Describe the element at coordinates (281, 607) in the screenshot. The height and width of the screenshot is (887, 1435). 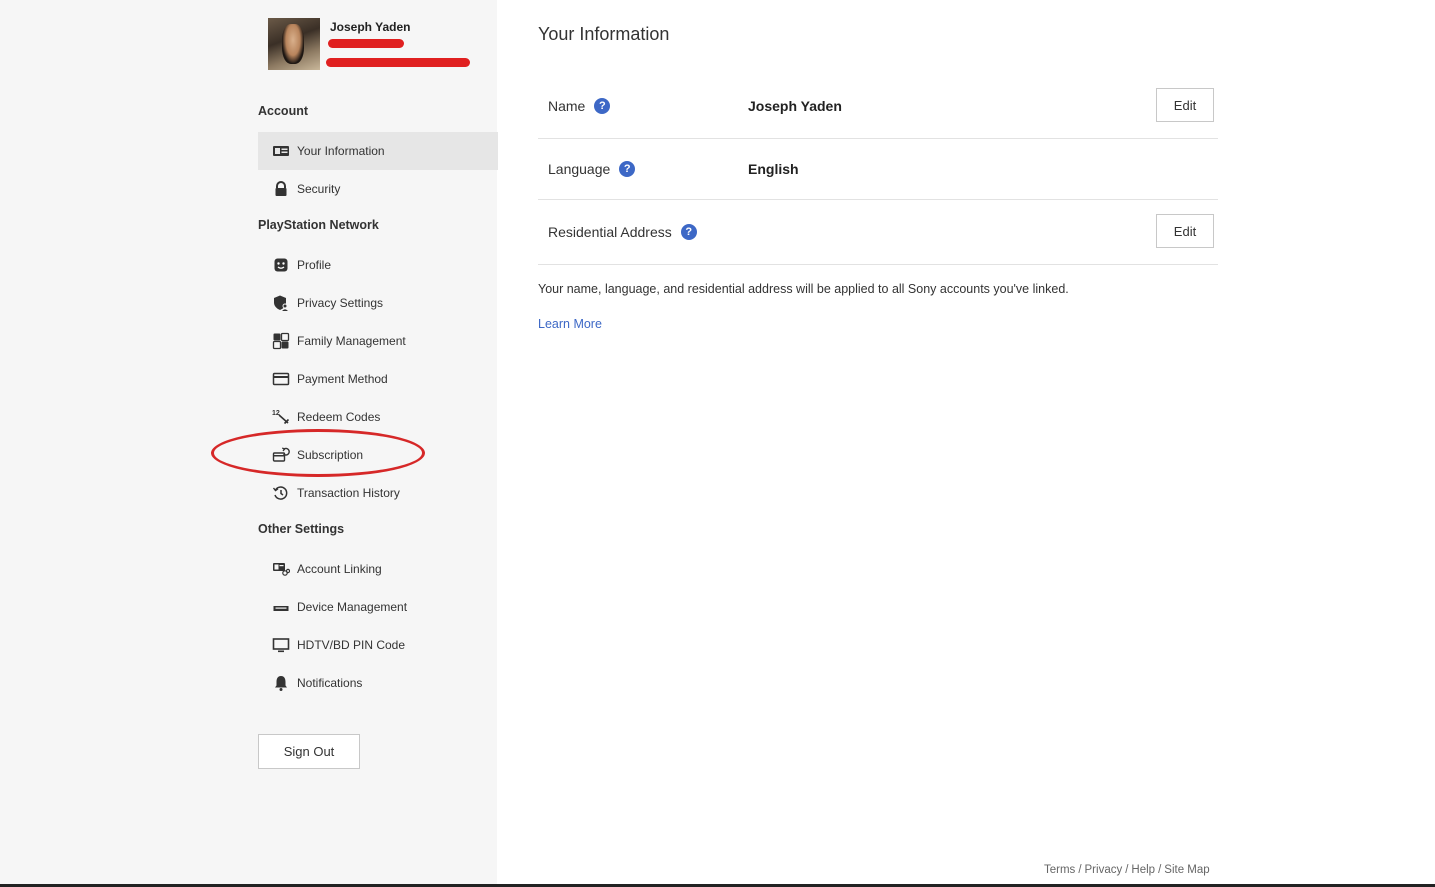
I see `device-icon` at that location.